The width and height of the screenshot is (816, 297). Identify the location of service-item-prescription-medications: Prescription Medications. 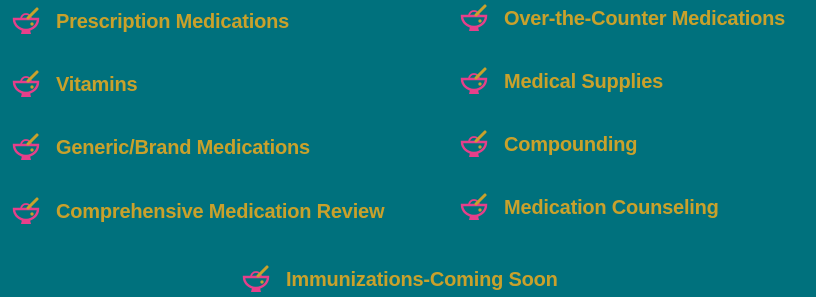
(149, 22).